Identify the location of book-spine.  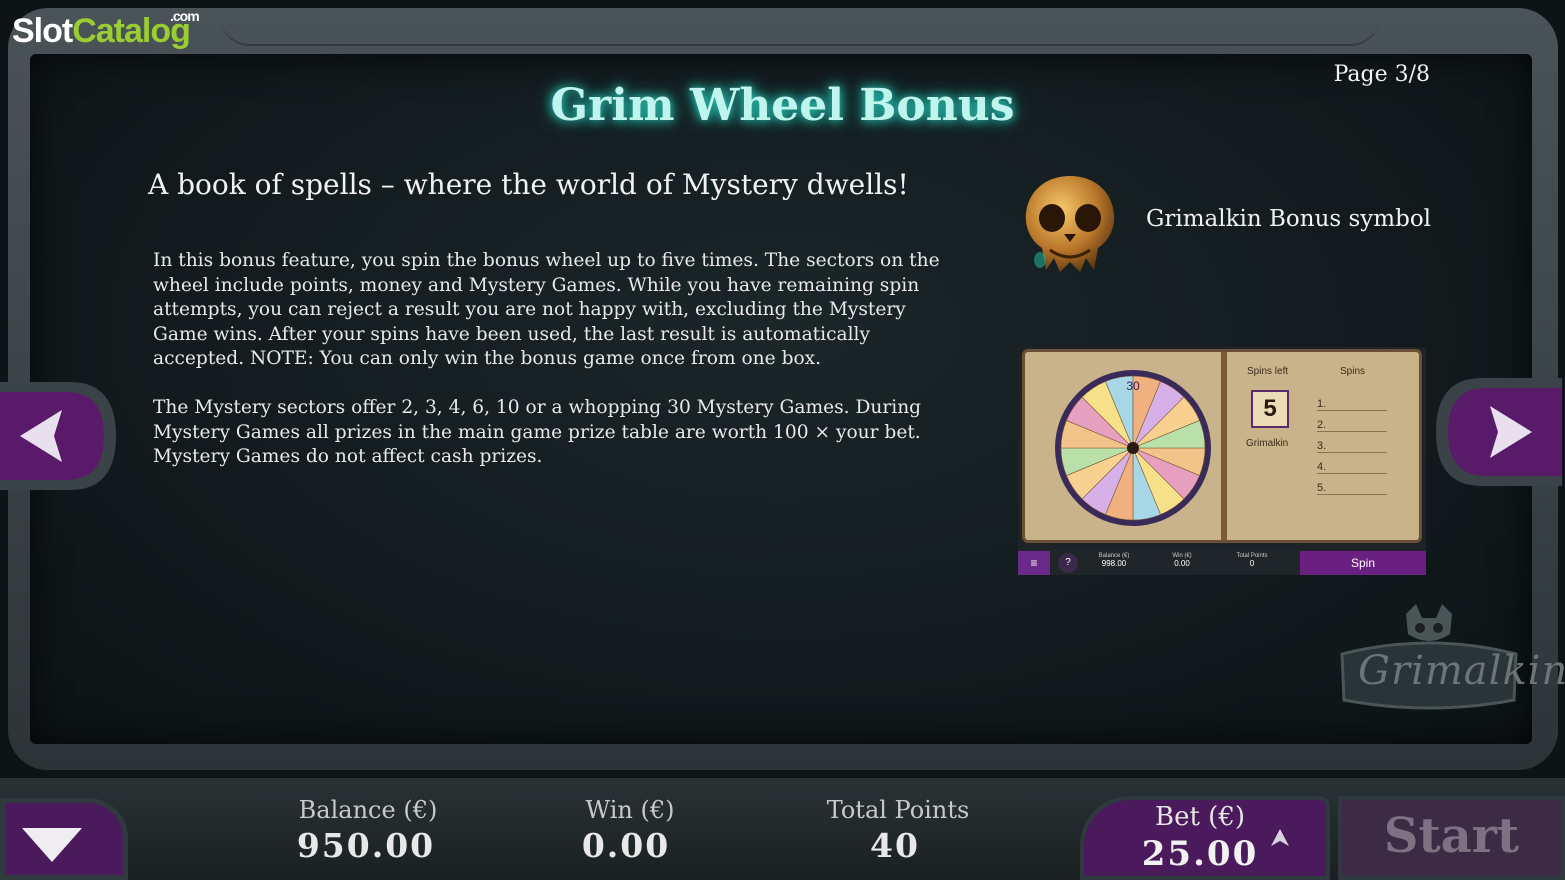
(1224, 446).